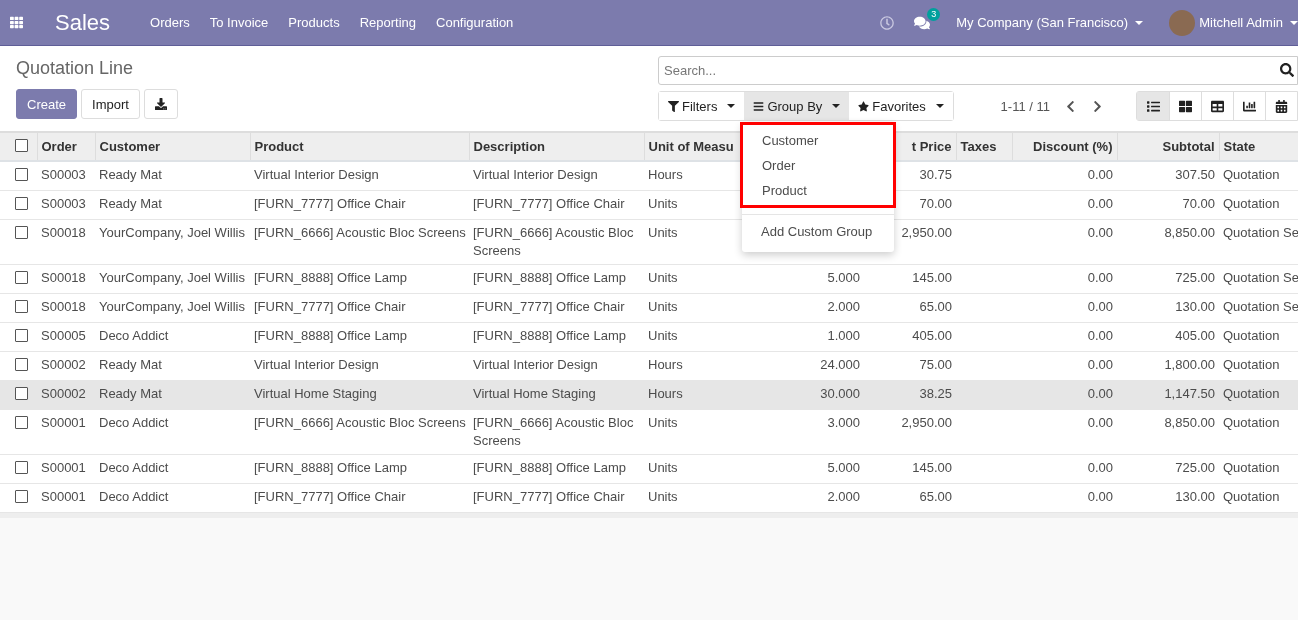  Describe the element at coordinates (1097, 106) in the screenshot. I see `next-icon` at that location.